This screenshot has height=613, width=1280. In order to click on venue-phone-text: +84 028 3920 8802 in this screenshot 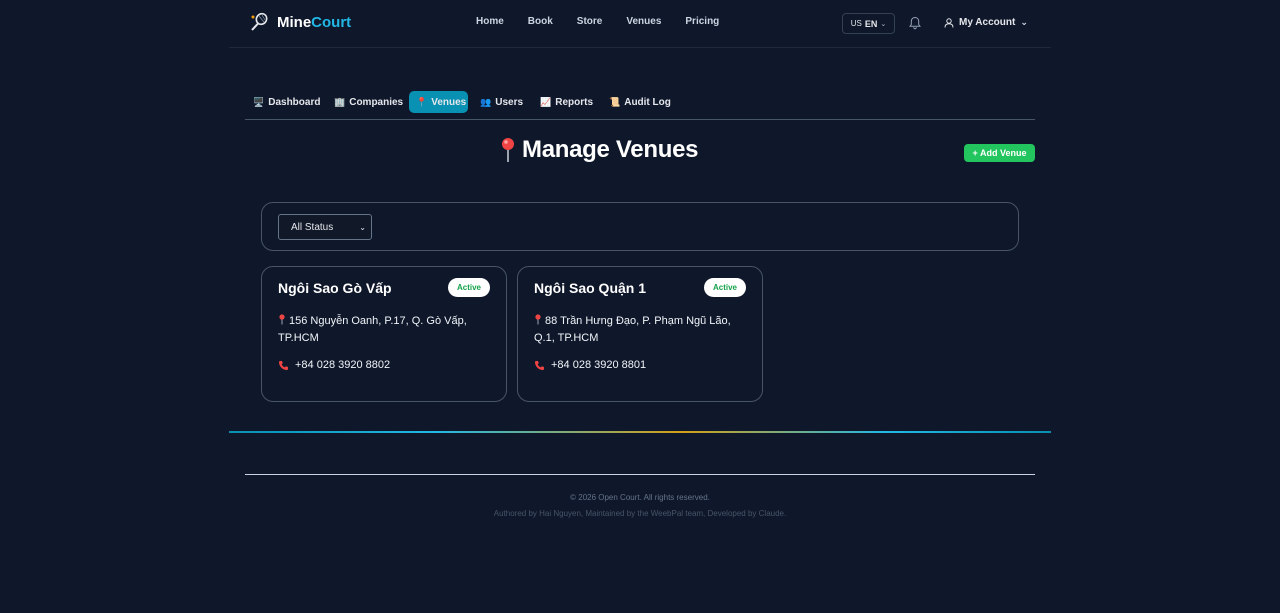, I will do `click(343, 365)`.